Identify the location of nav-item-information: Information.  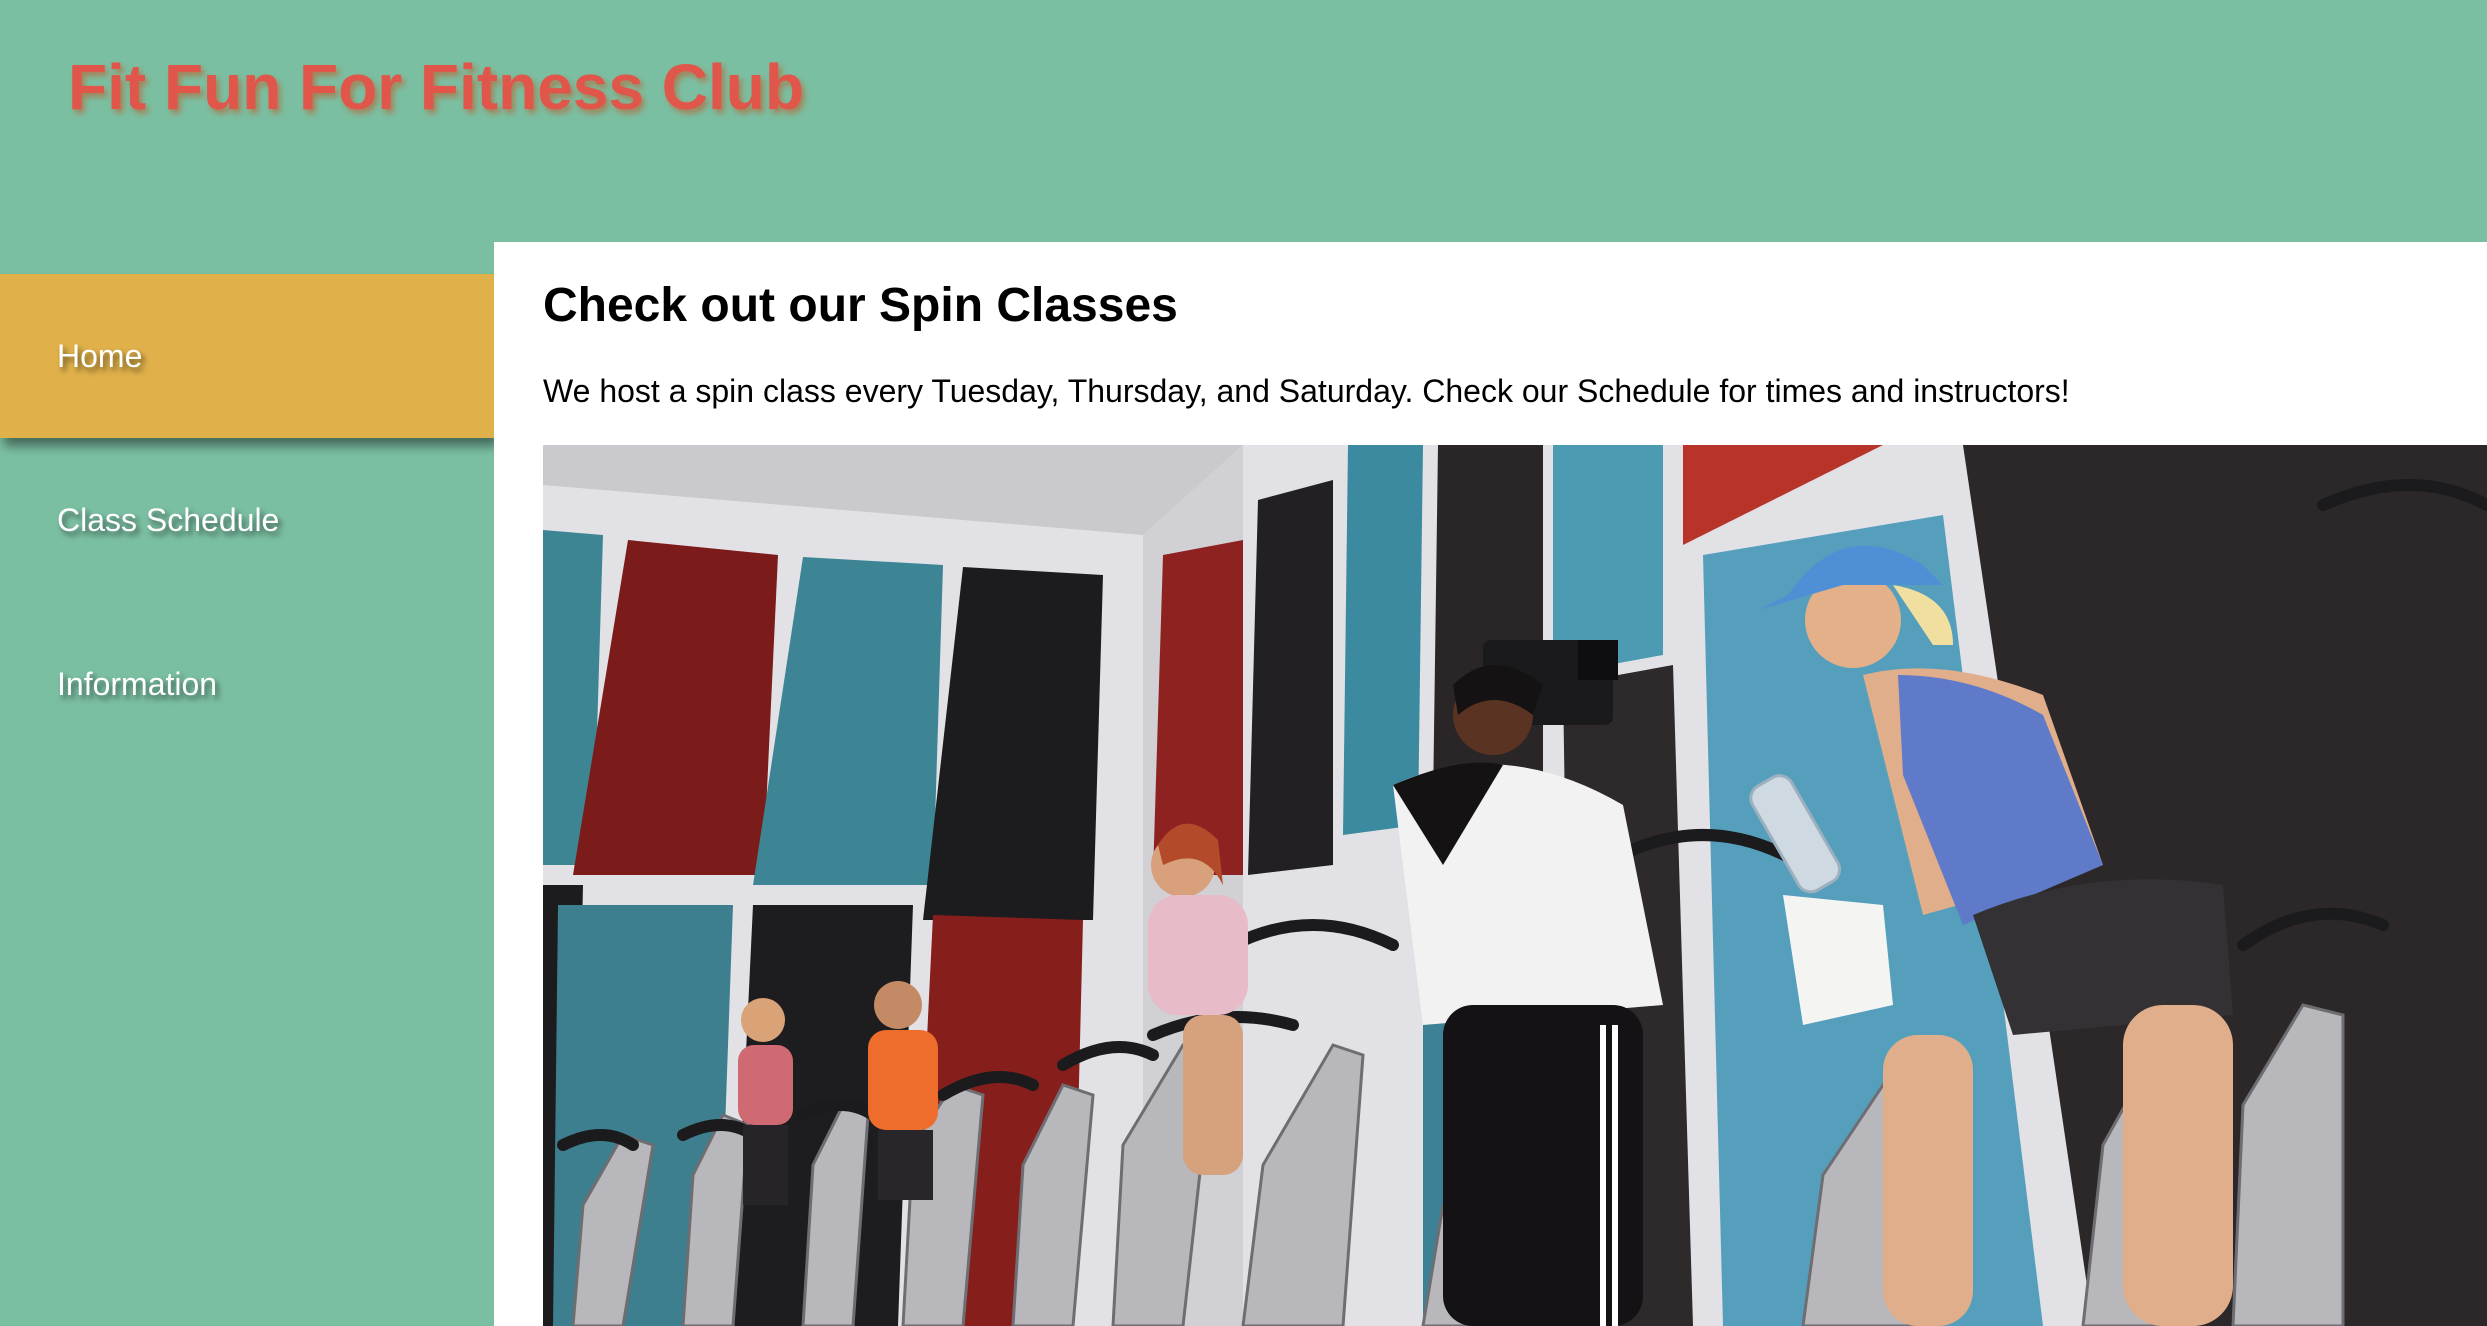
(247, 684).